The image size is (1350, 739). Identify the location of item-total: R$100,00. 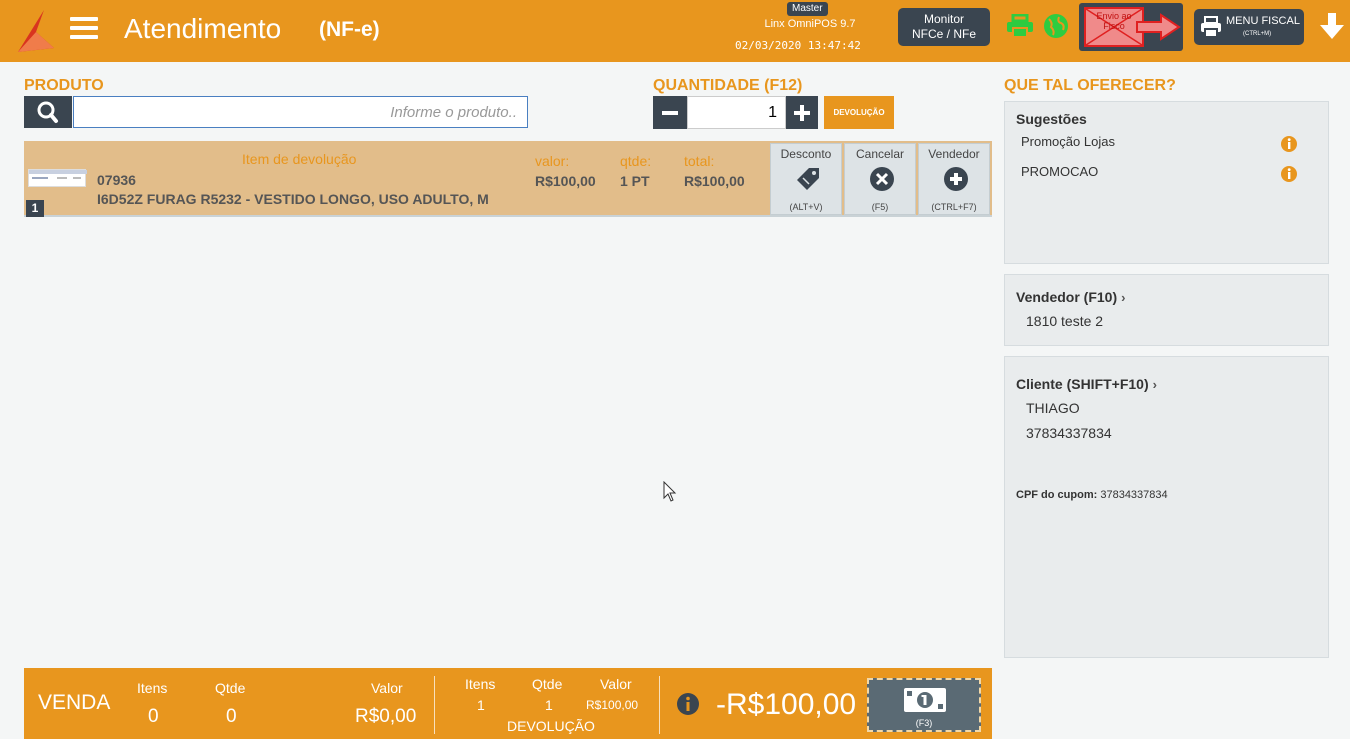
(714, 181).